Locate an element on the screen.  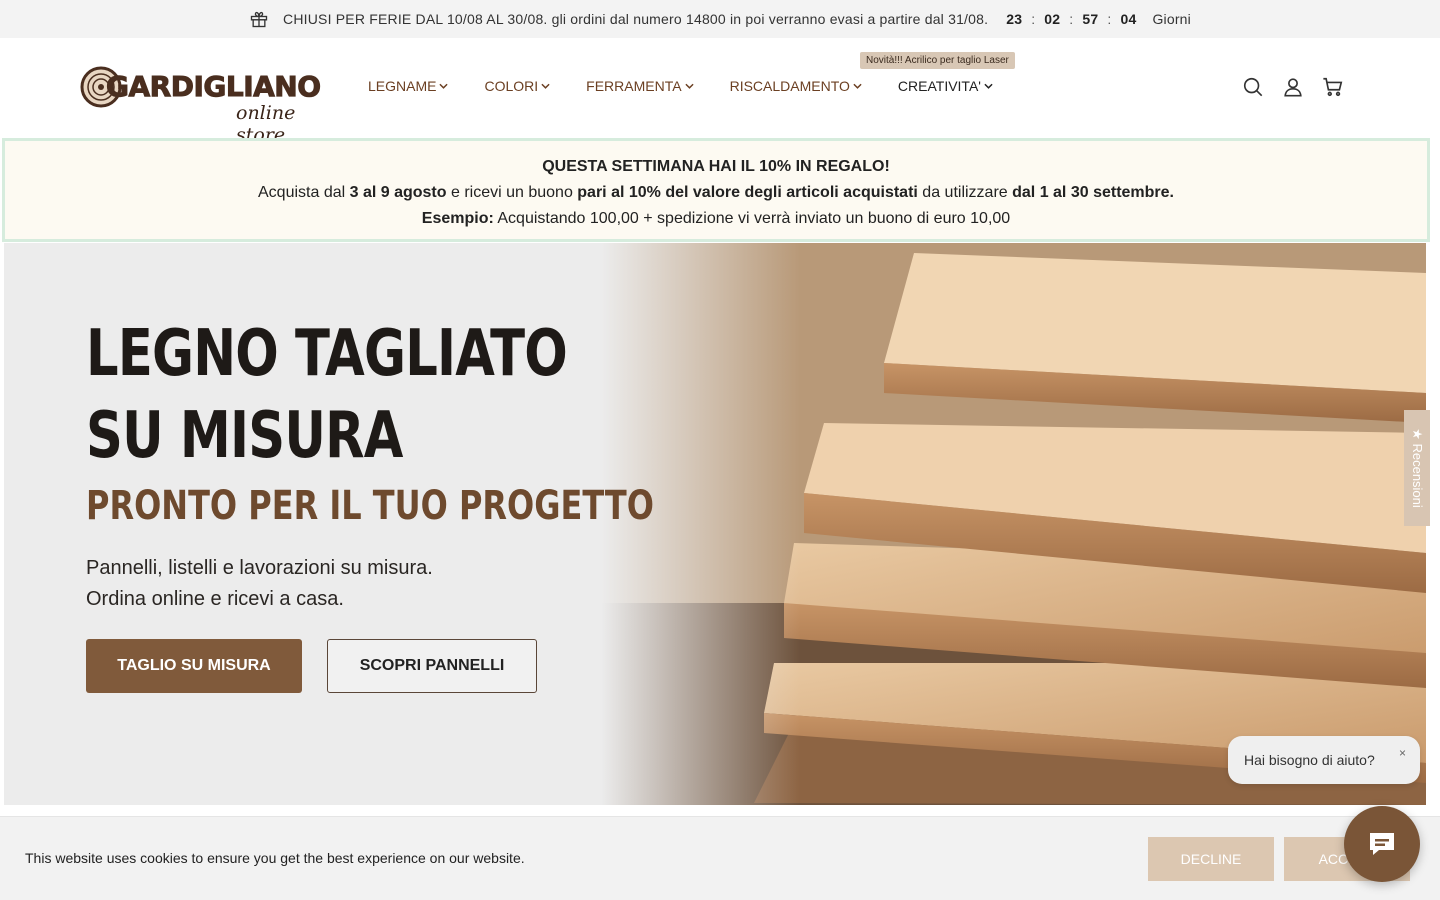
nav-item-colori: COLORI is located at coordinates (517, 86).